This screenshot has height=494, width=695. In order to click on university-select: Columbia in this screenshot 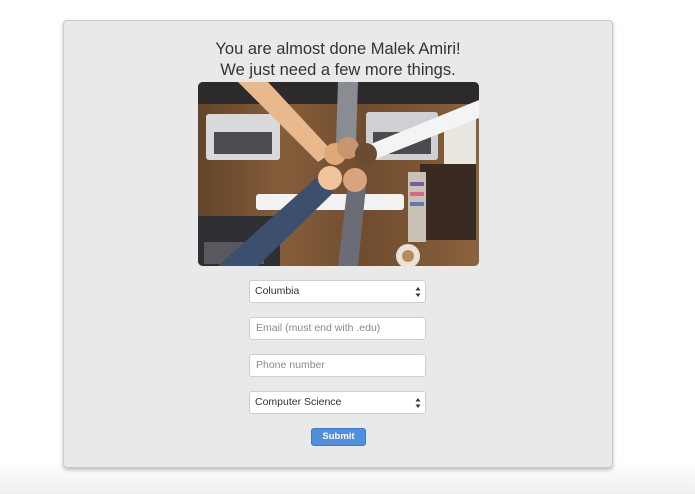, I will do `click(337, 291)`.